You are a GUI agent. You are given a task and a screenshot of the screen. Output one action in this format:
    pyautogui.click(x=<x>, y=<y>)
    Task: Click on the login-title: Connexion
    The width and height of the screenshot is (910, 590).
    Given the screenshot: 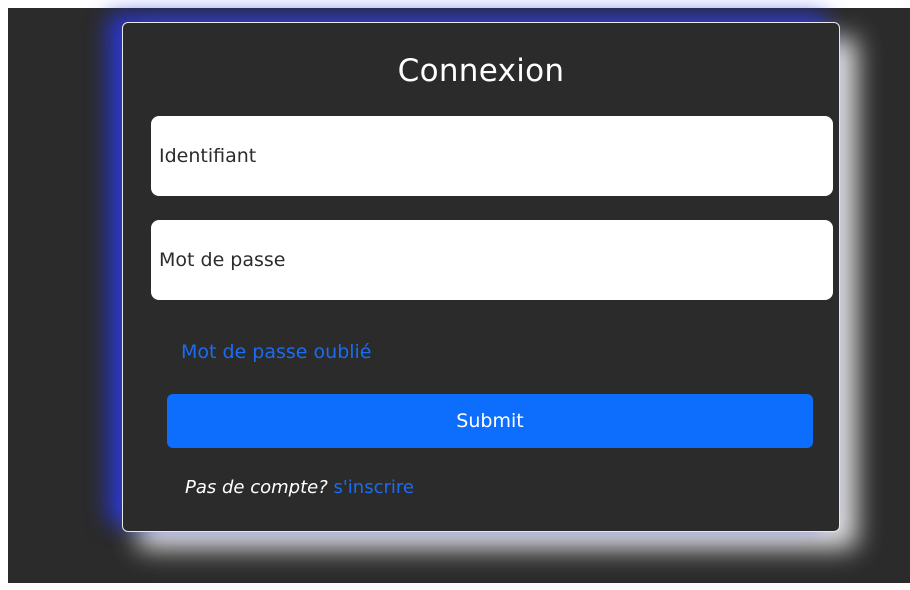 What is the action you would take?
    pyautogui.click(x=481, y=71)
    